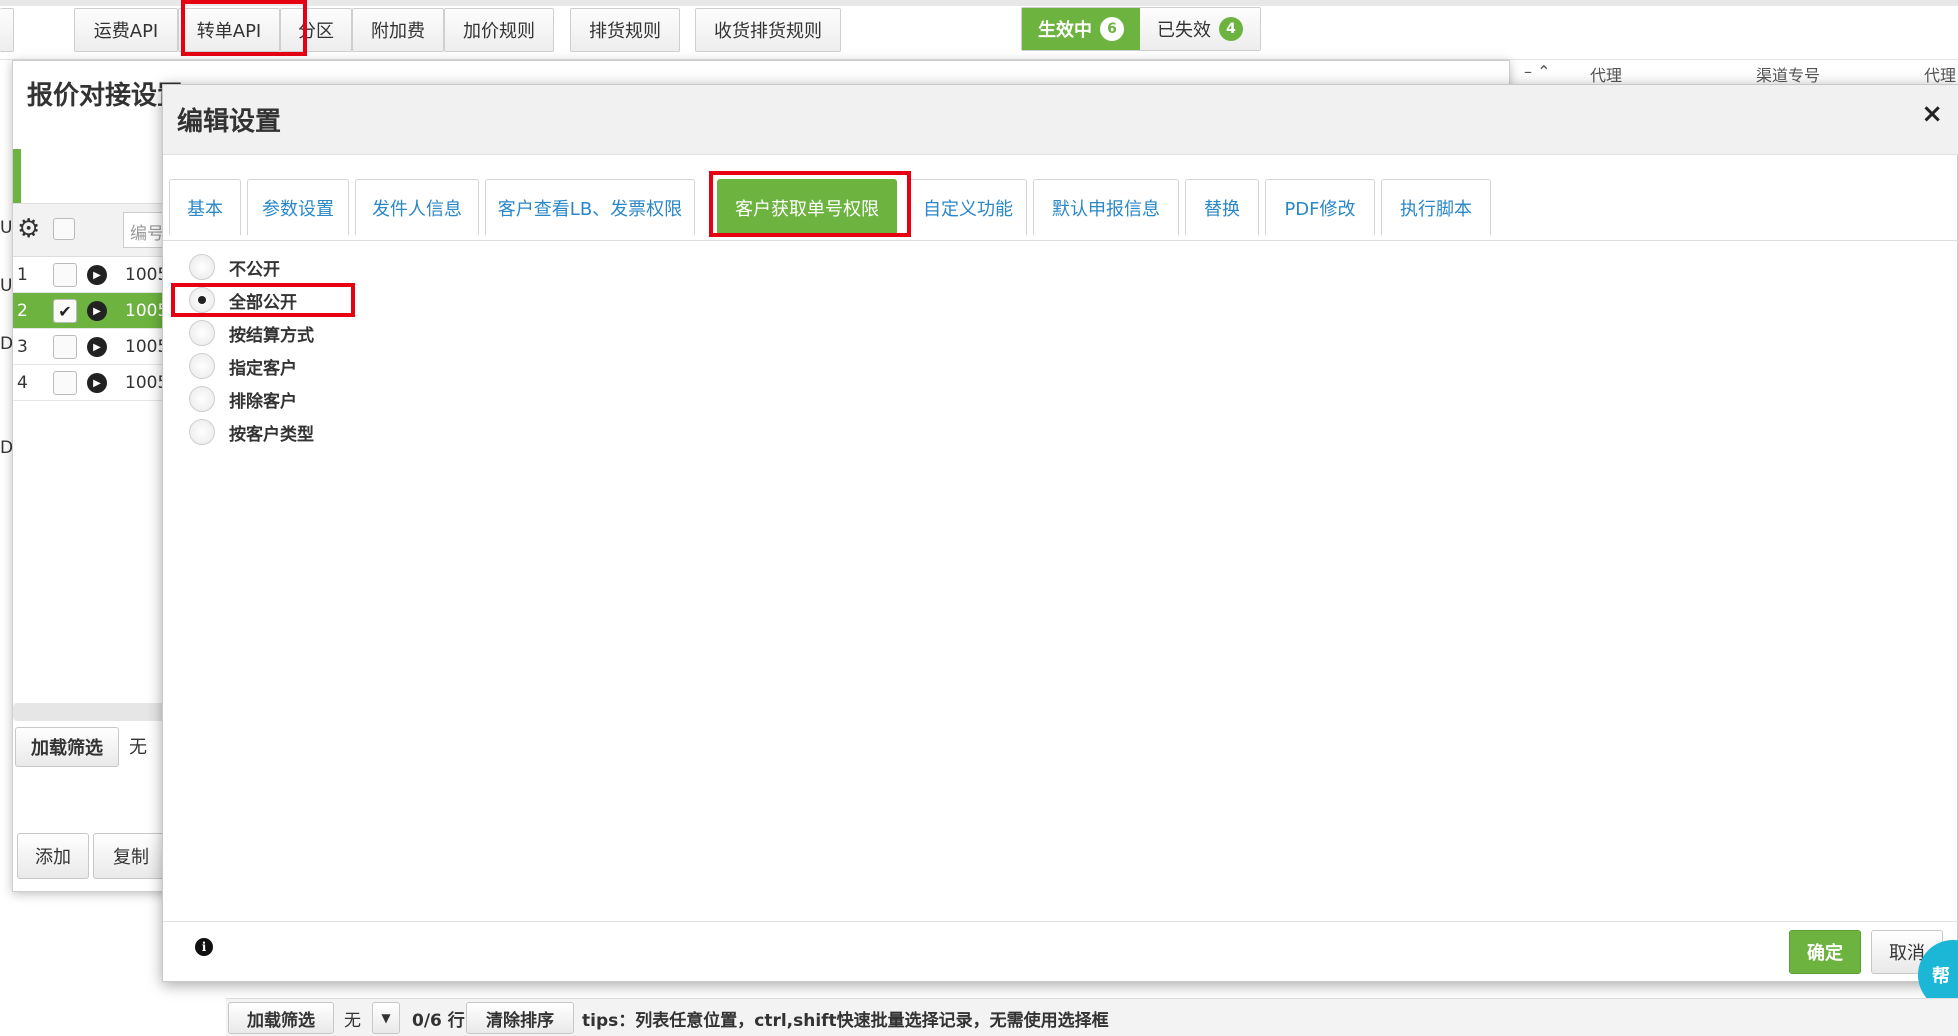 The image size is (1958, 1036). Describe the element at coordinates (845, 1020) in the screenshot. I see `tips-text: tips：列表任意位置，ctrl,shift快速批量选择记录，无需使用选择框` at that location.